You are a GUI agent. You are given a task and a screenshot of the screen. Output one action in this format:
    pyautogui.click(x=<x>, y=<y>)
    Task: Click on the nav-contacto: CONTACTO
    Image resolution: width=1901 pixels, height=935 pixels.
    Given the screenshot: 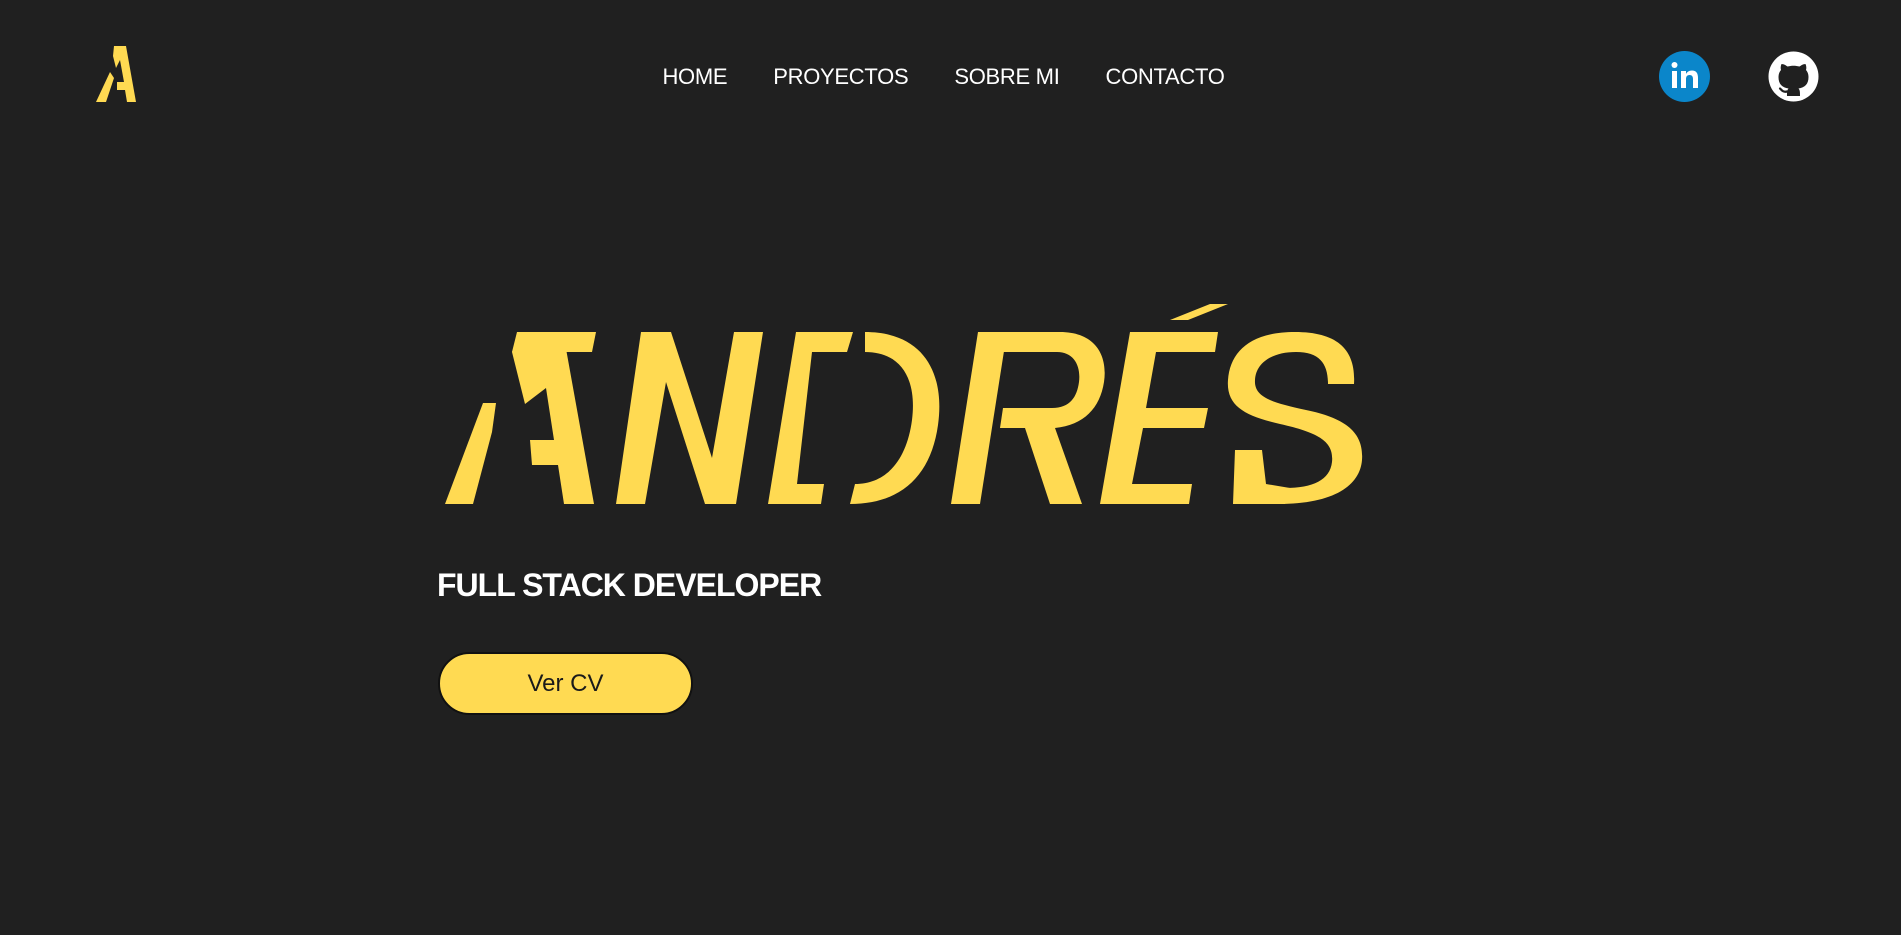 What is the action you would take?
    pyautogui.click(x=1165, y=77)
    